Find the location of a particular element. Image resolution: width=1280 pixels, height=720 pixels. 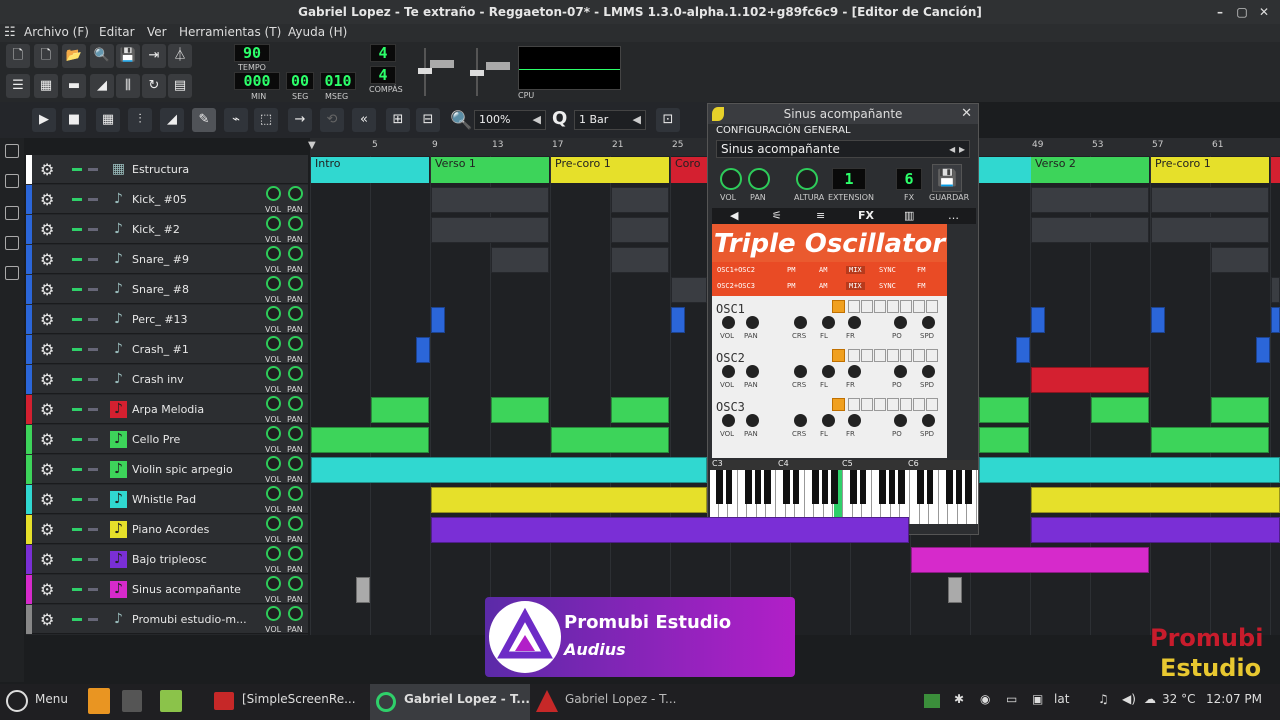

instrument-pan-knob is located at coordinates (759, 179).